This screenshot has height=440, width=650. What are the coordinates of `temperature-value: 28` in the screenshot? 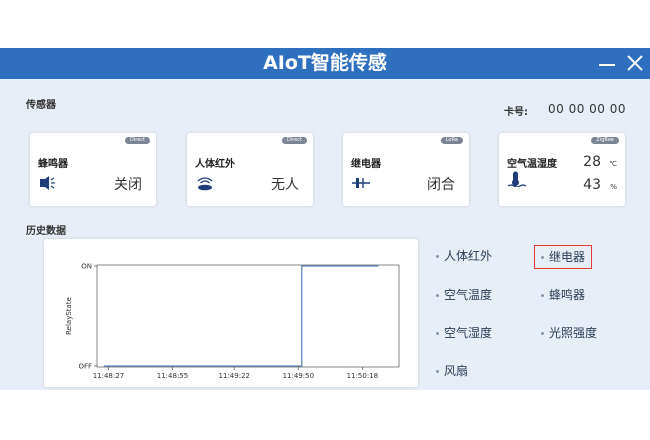 It's located at (592, 162).